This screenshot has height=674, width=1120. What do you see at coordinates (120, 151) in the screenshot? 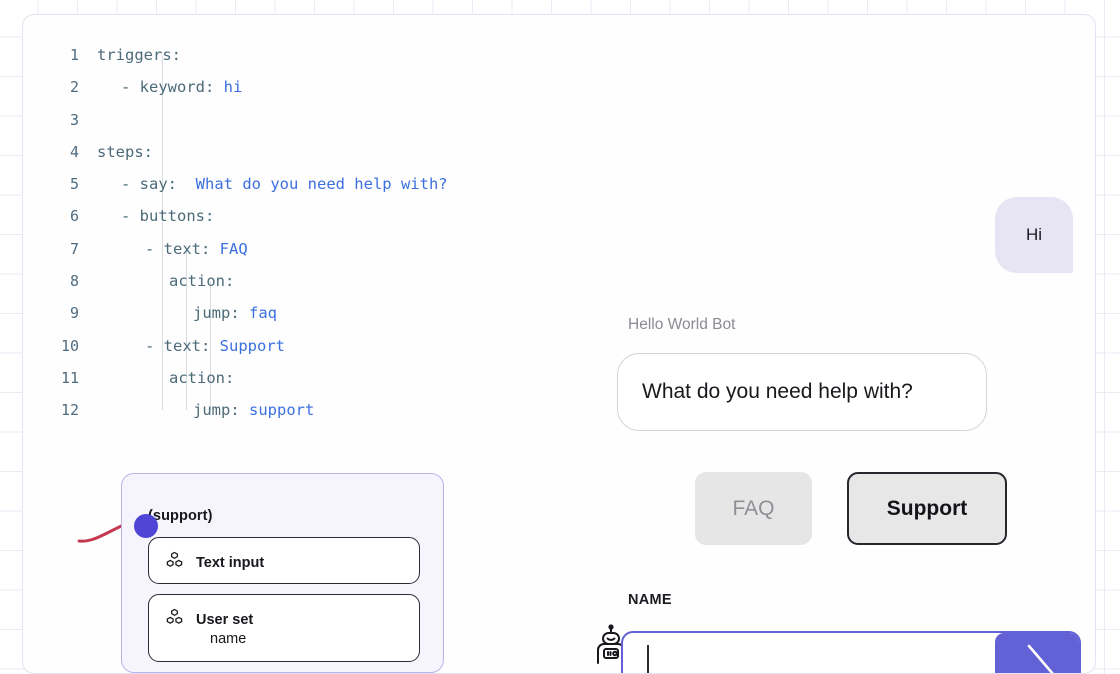
I see `code-token: steps` at bounding box center [120, 151].